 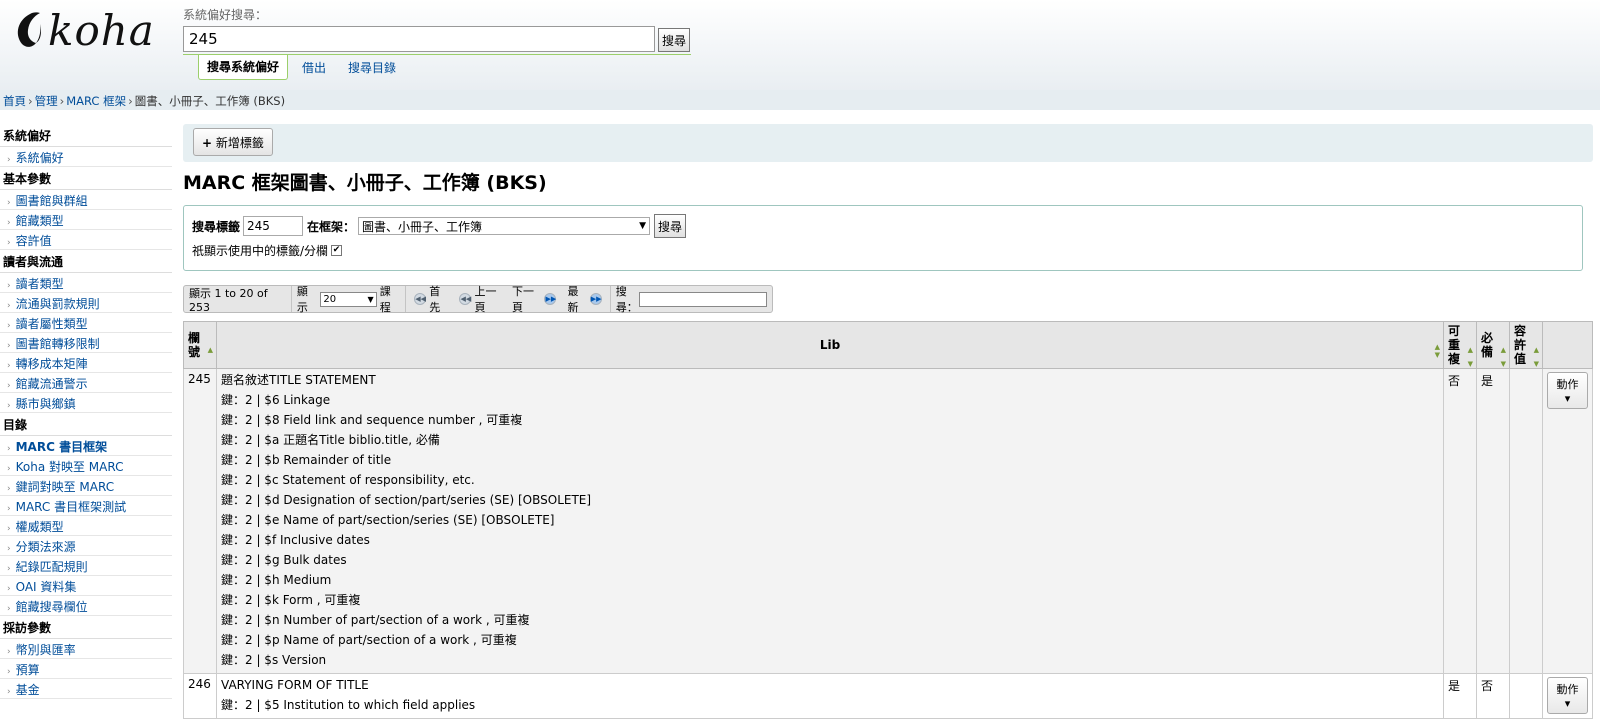 What do you see at coordinates (40, 221) in the screenshot?
I see `sidebar-item-link: 館藏類型` at bounding box center [40, 221].